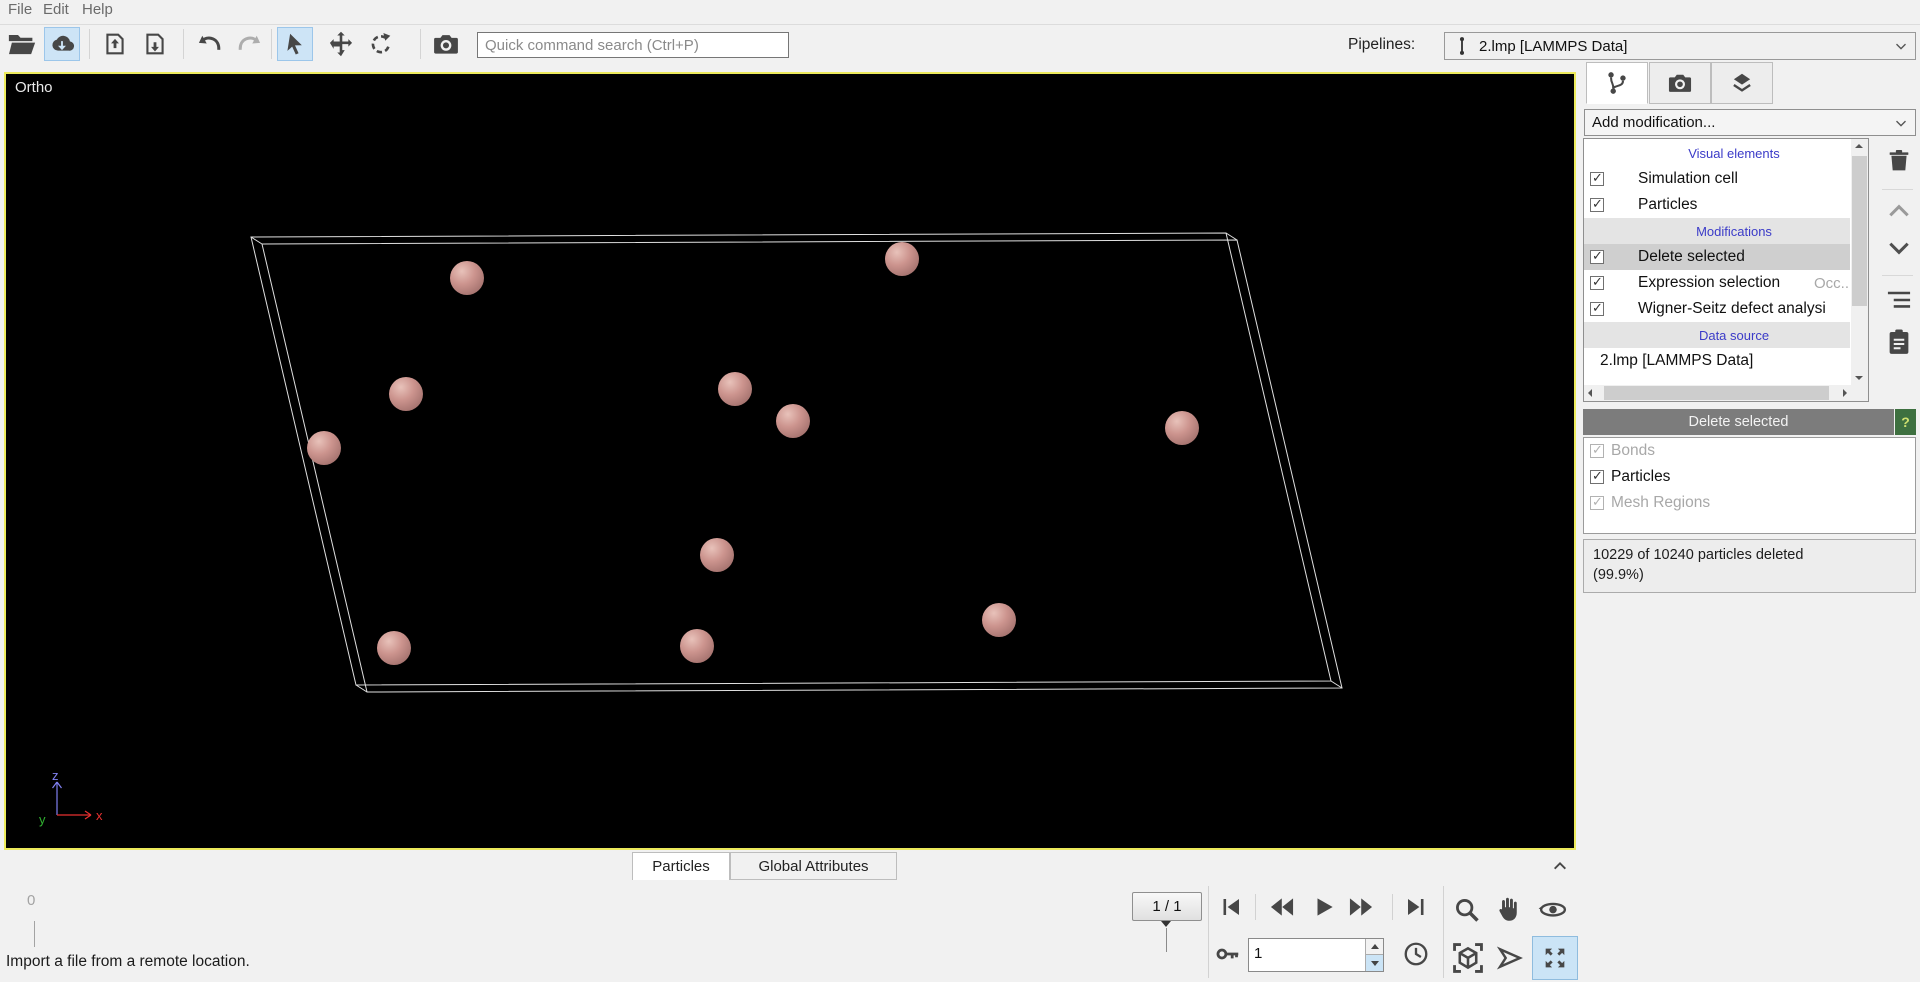 The height and width of the screenshot is (982, 1920). Describe the element at coordinates (1560, 866) in the screenshot. I see `collapse-inspector-button` at that location.